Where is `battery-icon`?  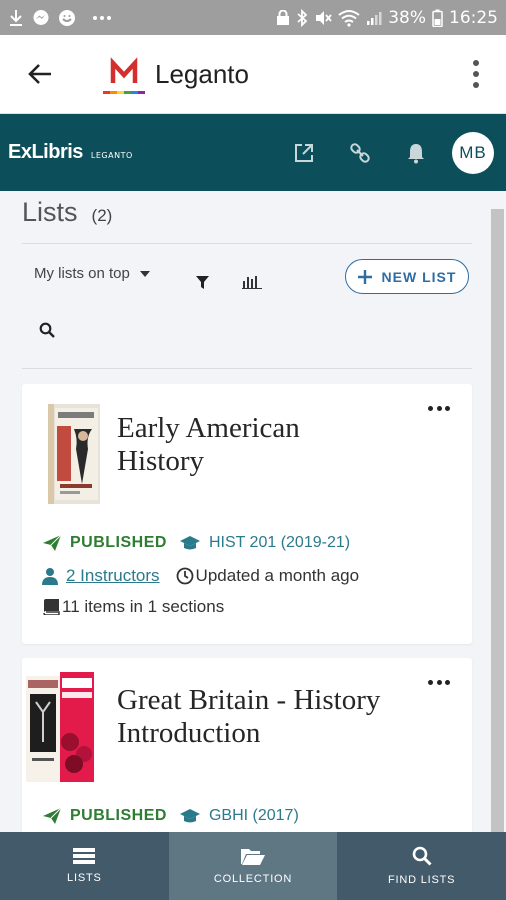 battery-icon is located at coordinates (437, 18).